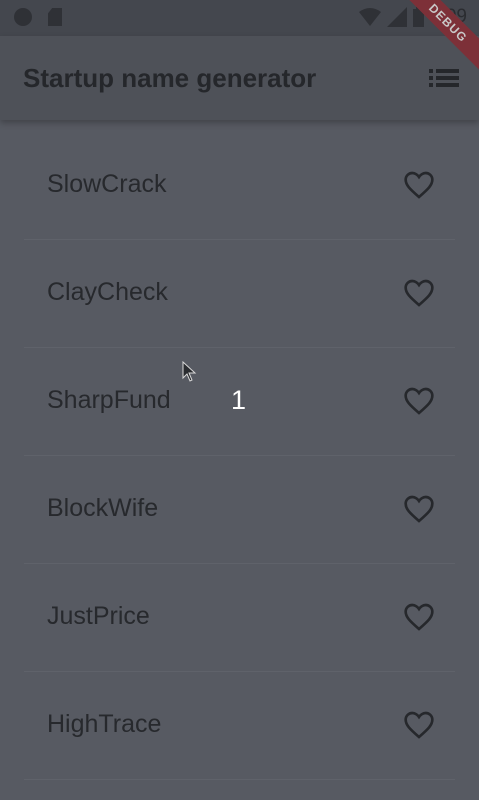 Image resolution: width=479 pixels, height=800 pixels. Describe the element at coordinates (103, 508) in the screenshot. I see `list-item-label: BlockWife` at that location.